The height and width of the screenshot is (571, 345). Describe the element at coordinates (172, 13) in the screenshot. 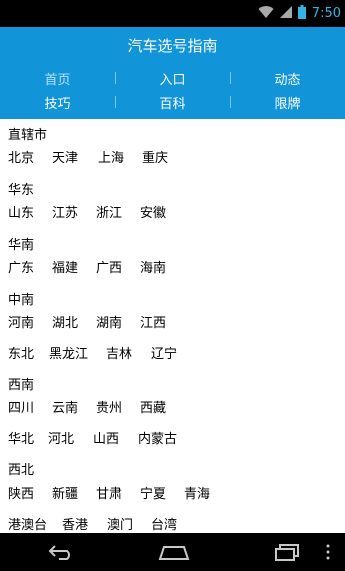

I see `status-bar: 7:50` at that location.